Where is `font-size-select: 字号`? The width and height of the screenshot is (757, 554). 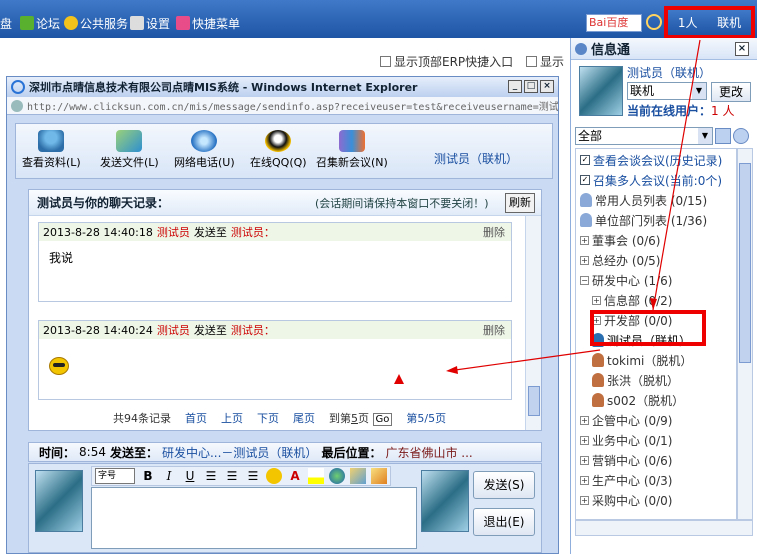
font-size-select: 字号 is located at coordinates (115, 476).